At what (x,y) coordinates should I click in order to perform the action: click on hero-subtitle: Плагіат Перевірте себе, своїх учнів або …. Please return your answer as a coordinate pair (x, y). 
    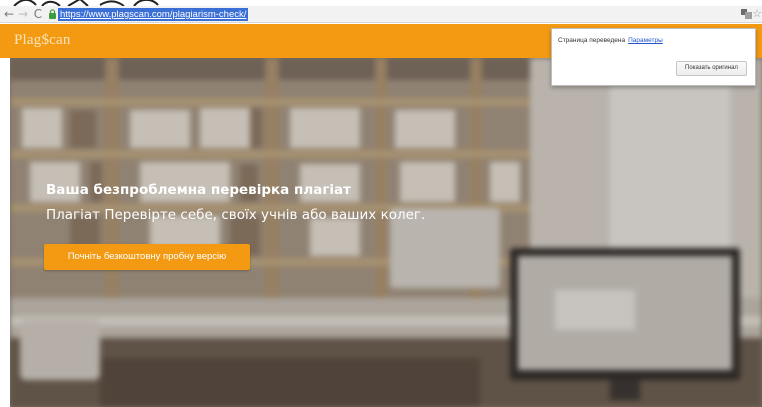
    Looking at the image, I should click on (236, 215).